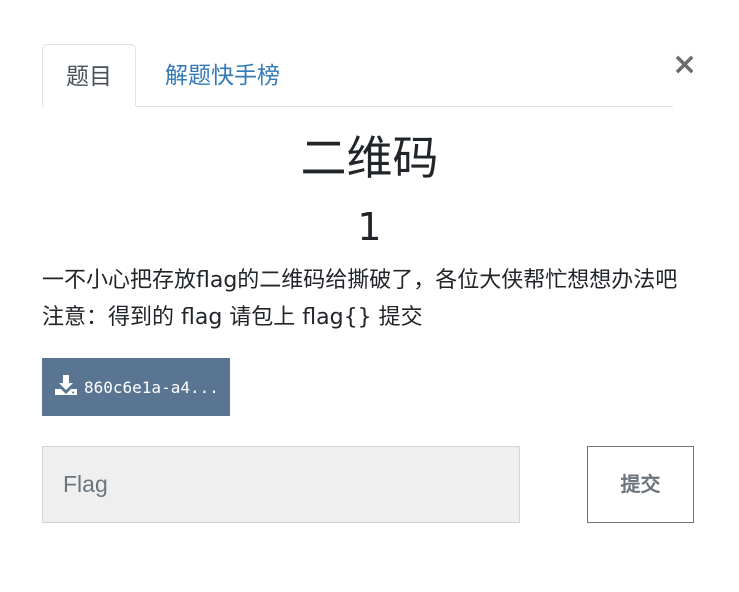 This screenshot has height=592, width=739. What do you see at coordinates (89, 75) in the screenshot?
I see `tab-challenge: 题目` at bounding box center [89, 75].